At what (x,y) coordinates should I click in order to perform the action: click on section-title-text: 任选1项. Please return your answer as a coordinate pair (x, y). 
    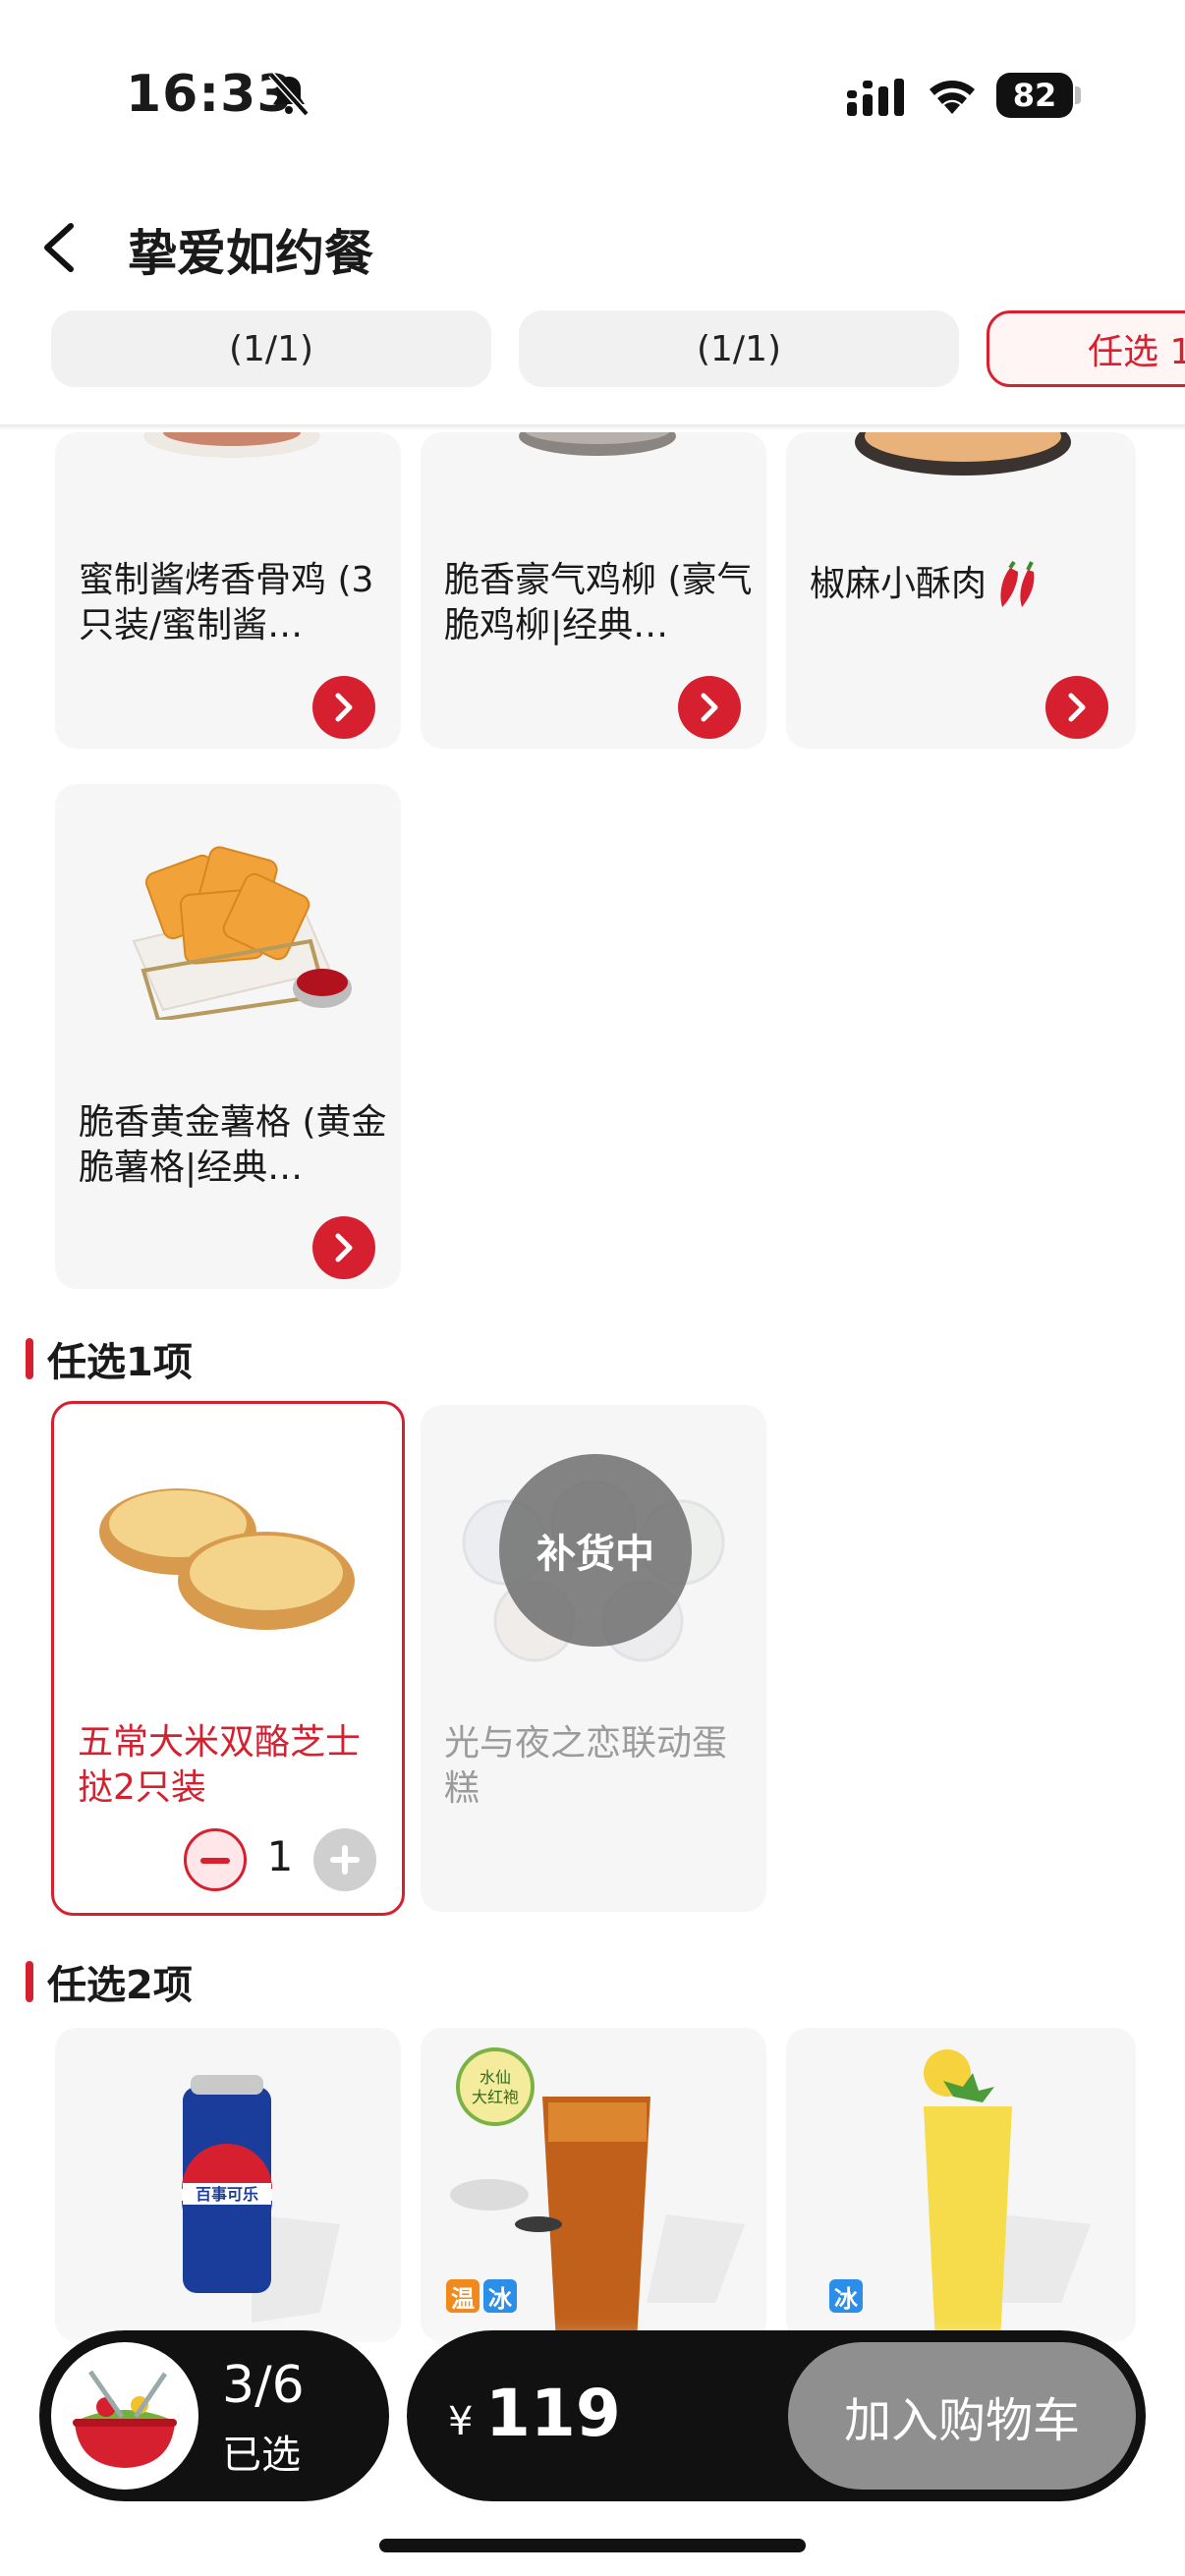
    Looking at the image, I should click on (120, 1362).